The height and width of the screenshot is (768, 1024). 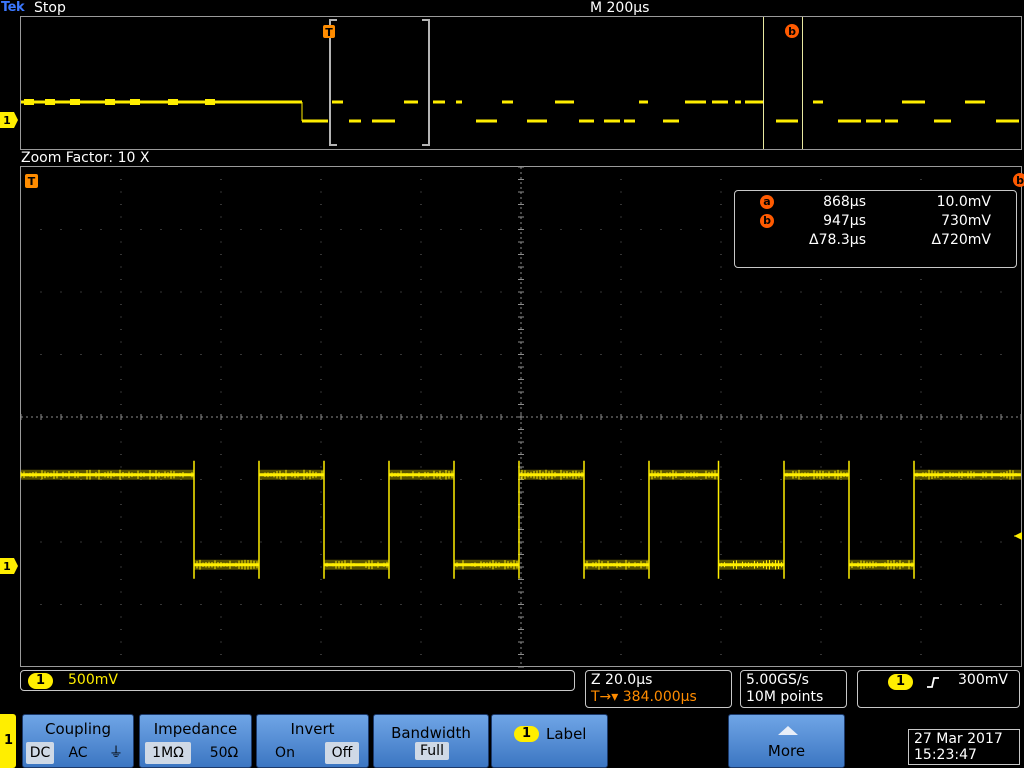 I want to click on label-button: 1 Label, so click(x=549, y=741).